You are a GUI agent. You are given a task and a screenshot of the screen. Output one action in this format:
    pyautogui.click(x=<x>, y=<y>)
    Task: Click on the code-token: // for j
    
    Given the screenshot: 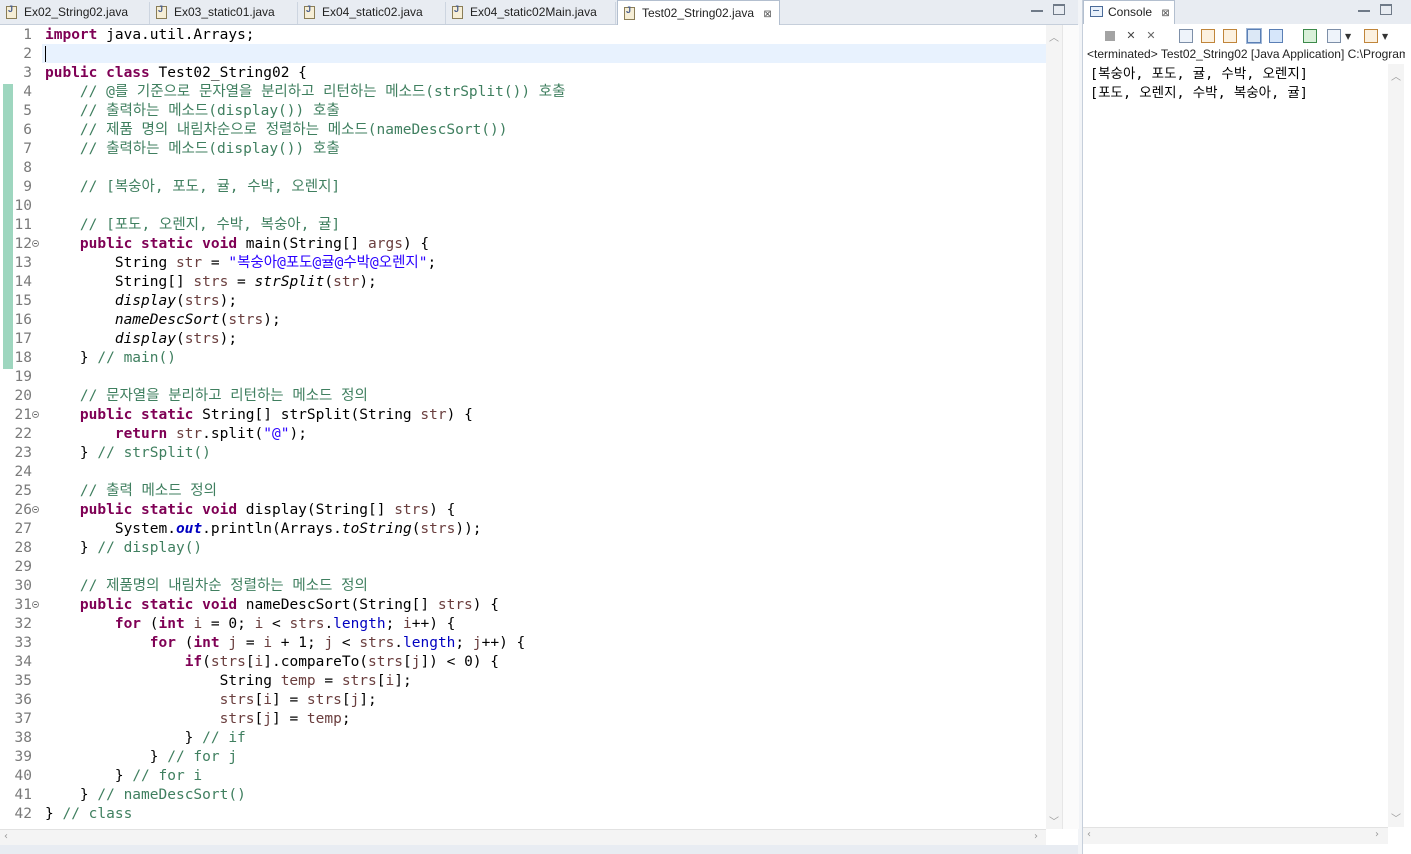 What is the action you would take?
    pyautogui.click(x=202, y=757)
    